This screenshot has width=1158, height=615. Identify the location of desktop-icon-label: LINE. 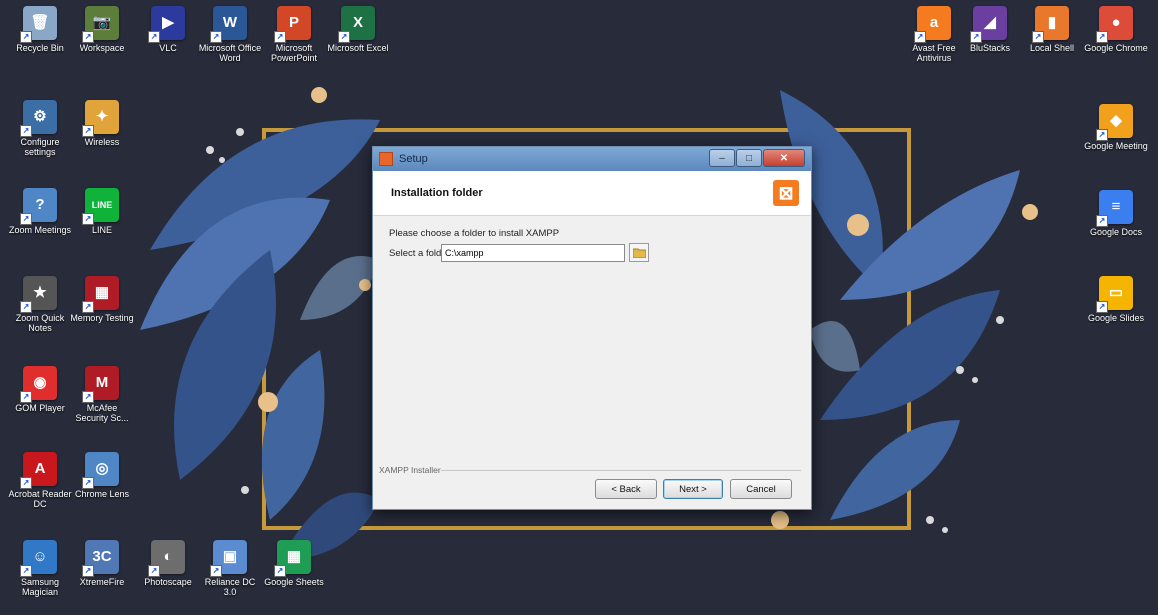
(101, 230).